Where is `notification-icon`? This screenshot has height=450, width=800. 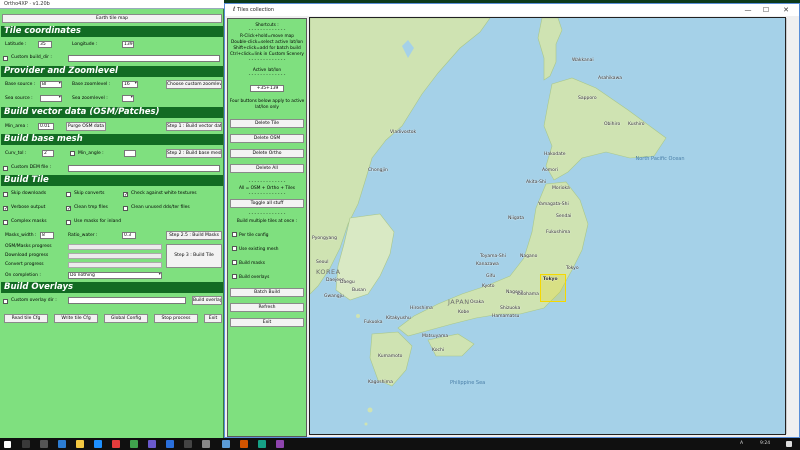 notification-icon is located at coordinates (789, 444).